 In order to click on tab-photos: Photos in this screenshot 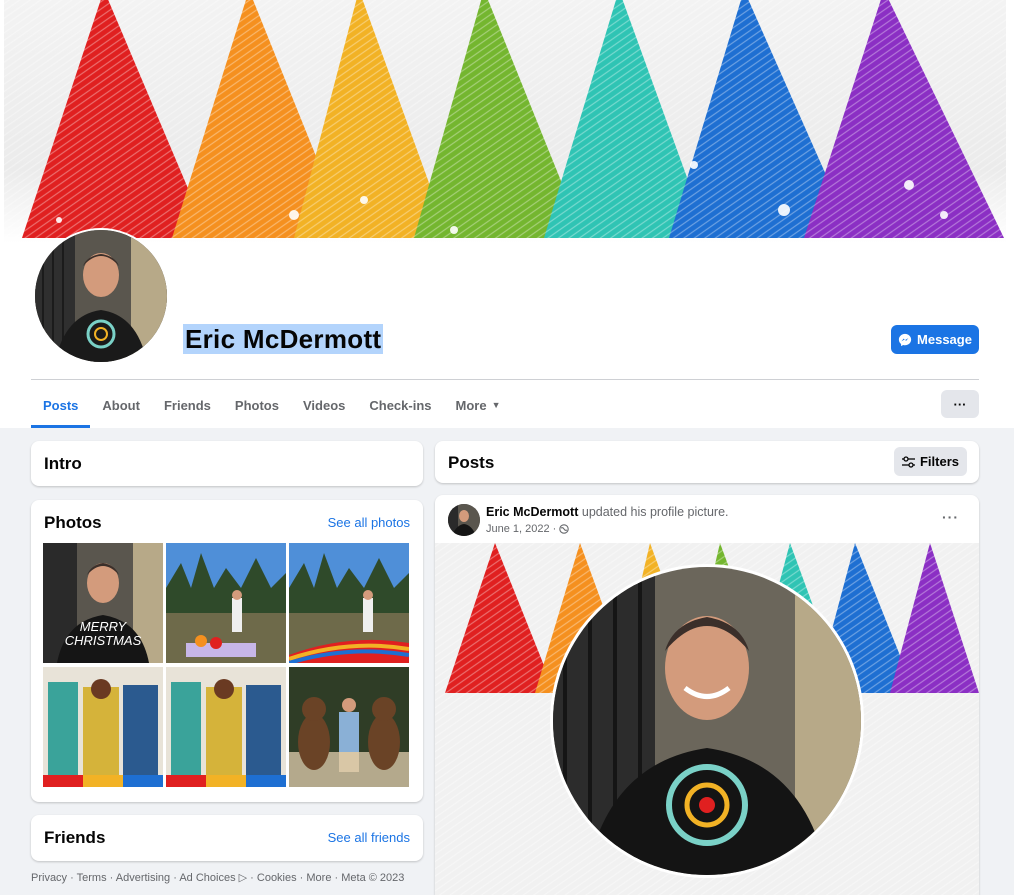, I will do `click(257, 405)`.